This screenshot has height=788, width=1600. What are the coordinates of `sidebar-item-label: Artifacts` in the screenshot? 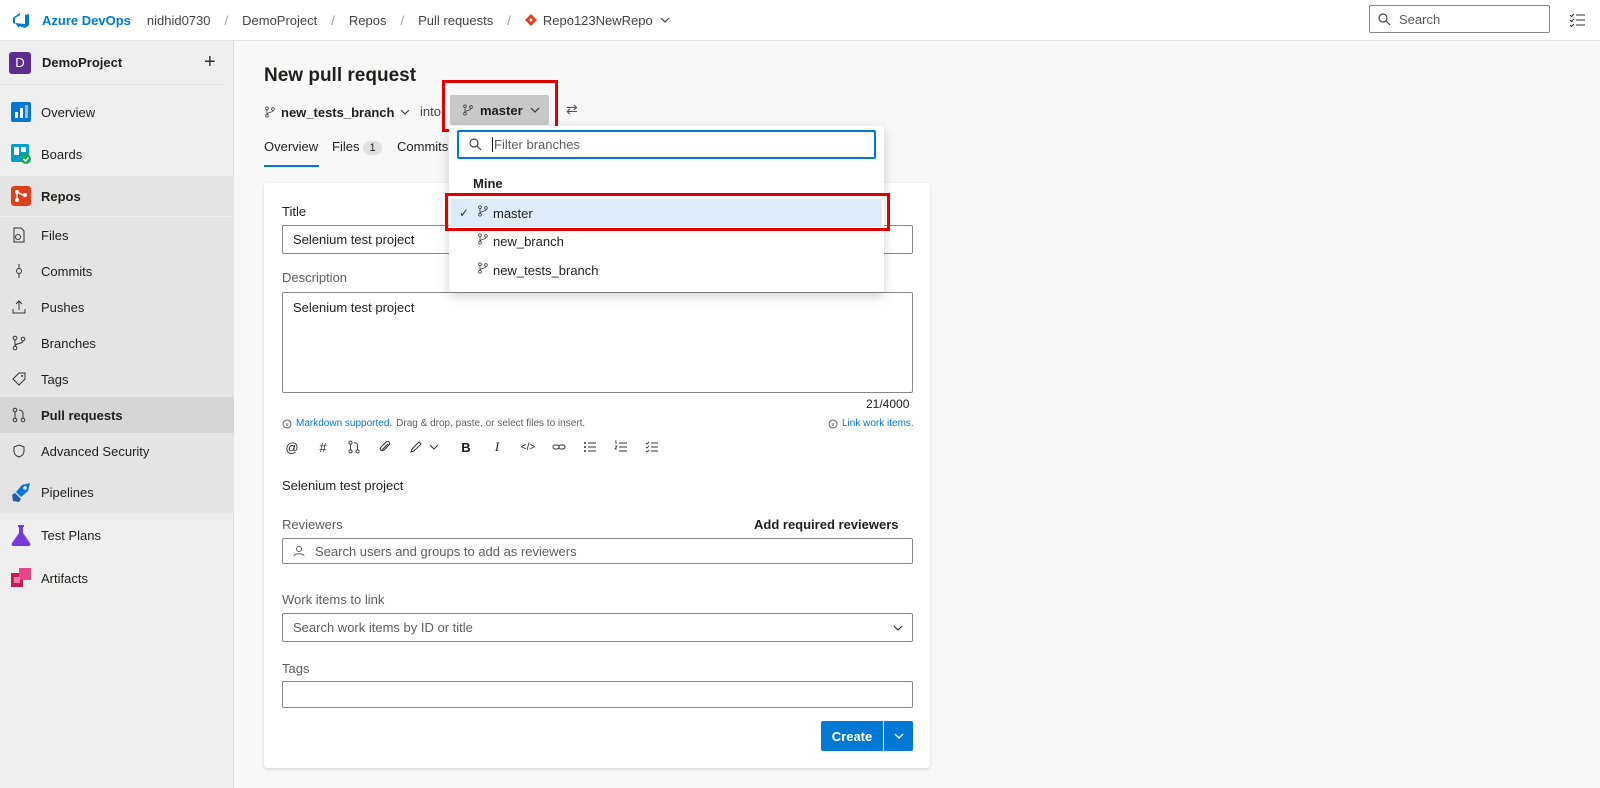 It's located at (64, 578).